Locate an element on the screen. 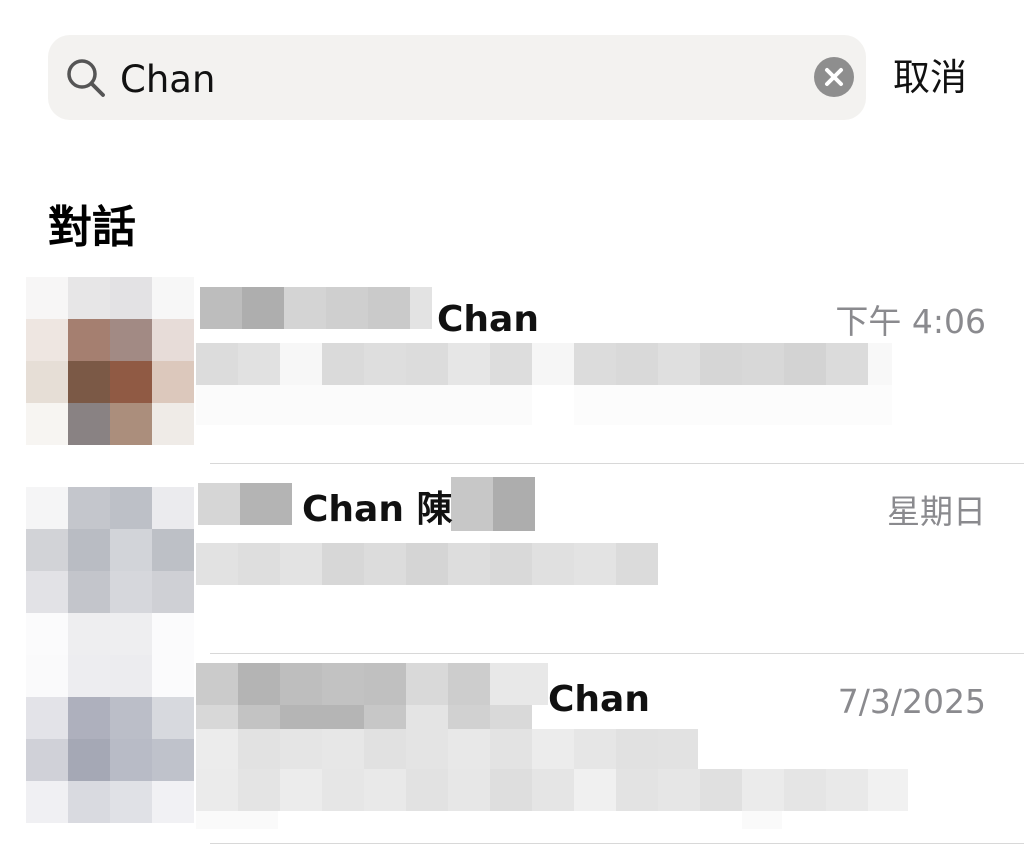 This screenshot has width=1024, height=846. conversation-name: Chan 陳 is located at coordinates (377, 509).